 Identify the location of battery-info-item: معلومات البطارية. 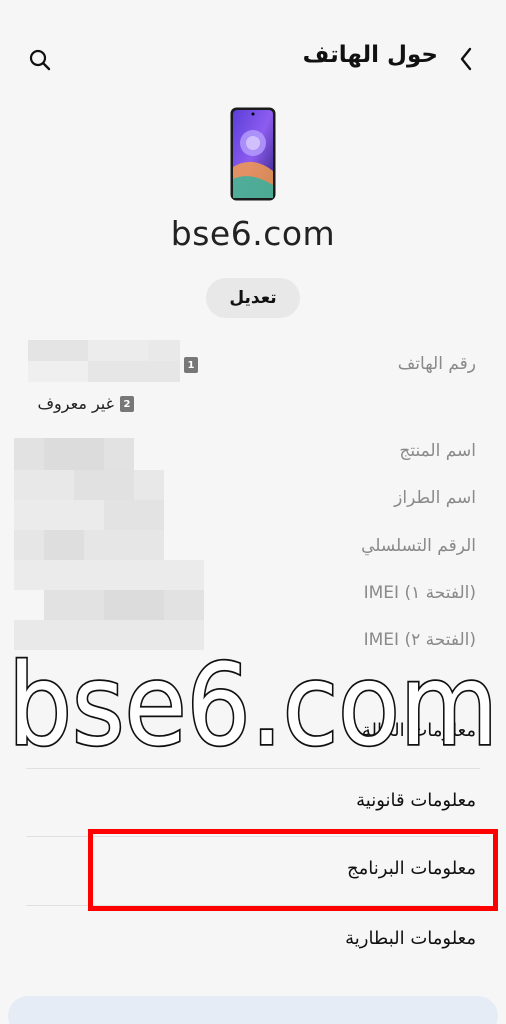
(410, 938).